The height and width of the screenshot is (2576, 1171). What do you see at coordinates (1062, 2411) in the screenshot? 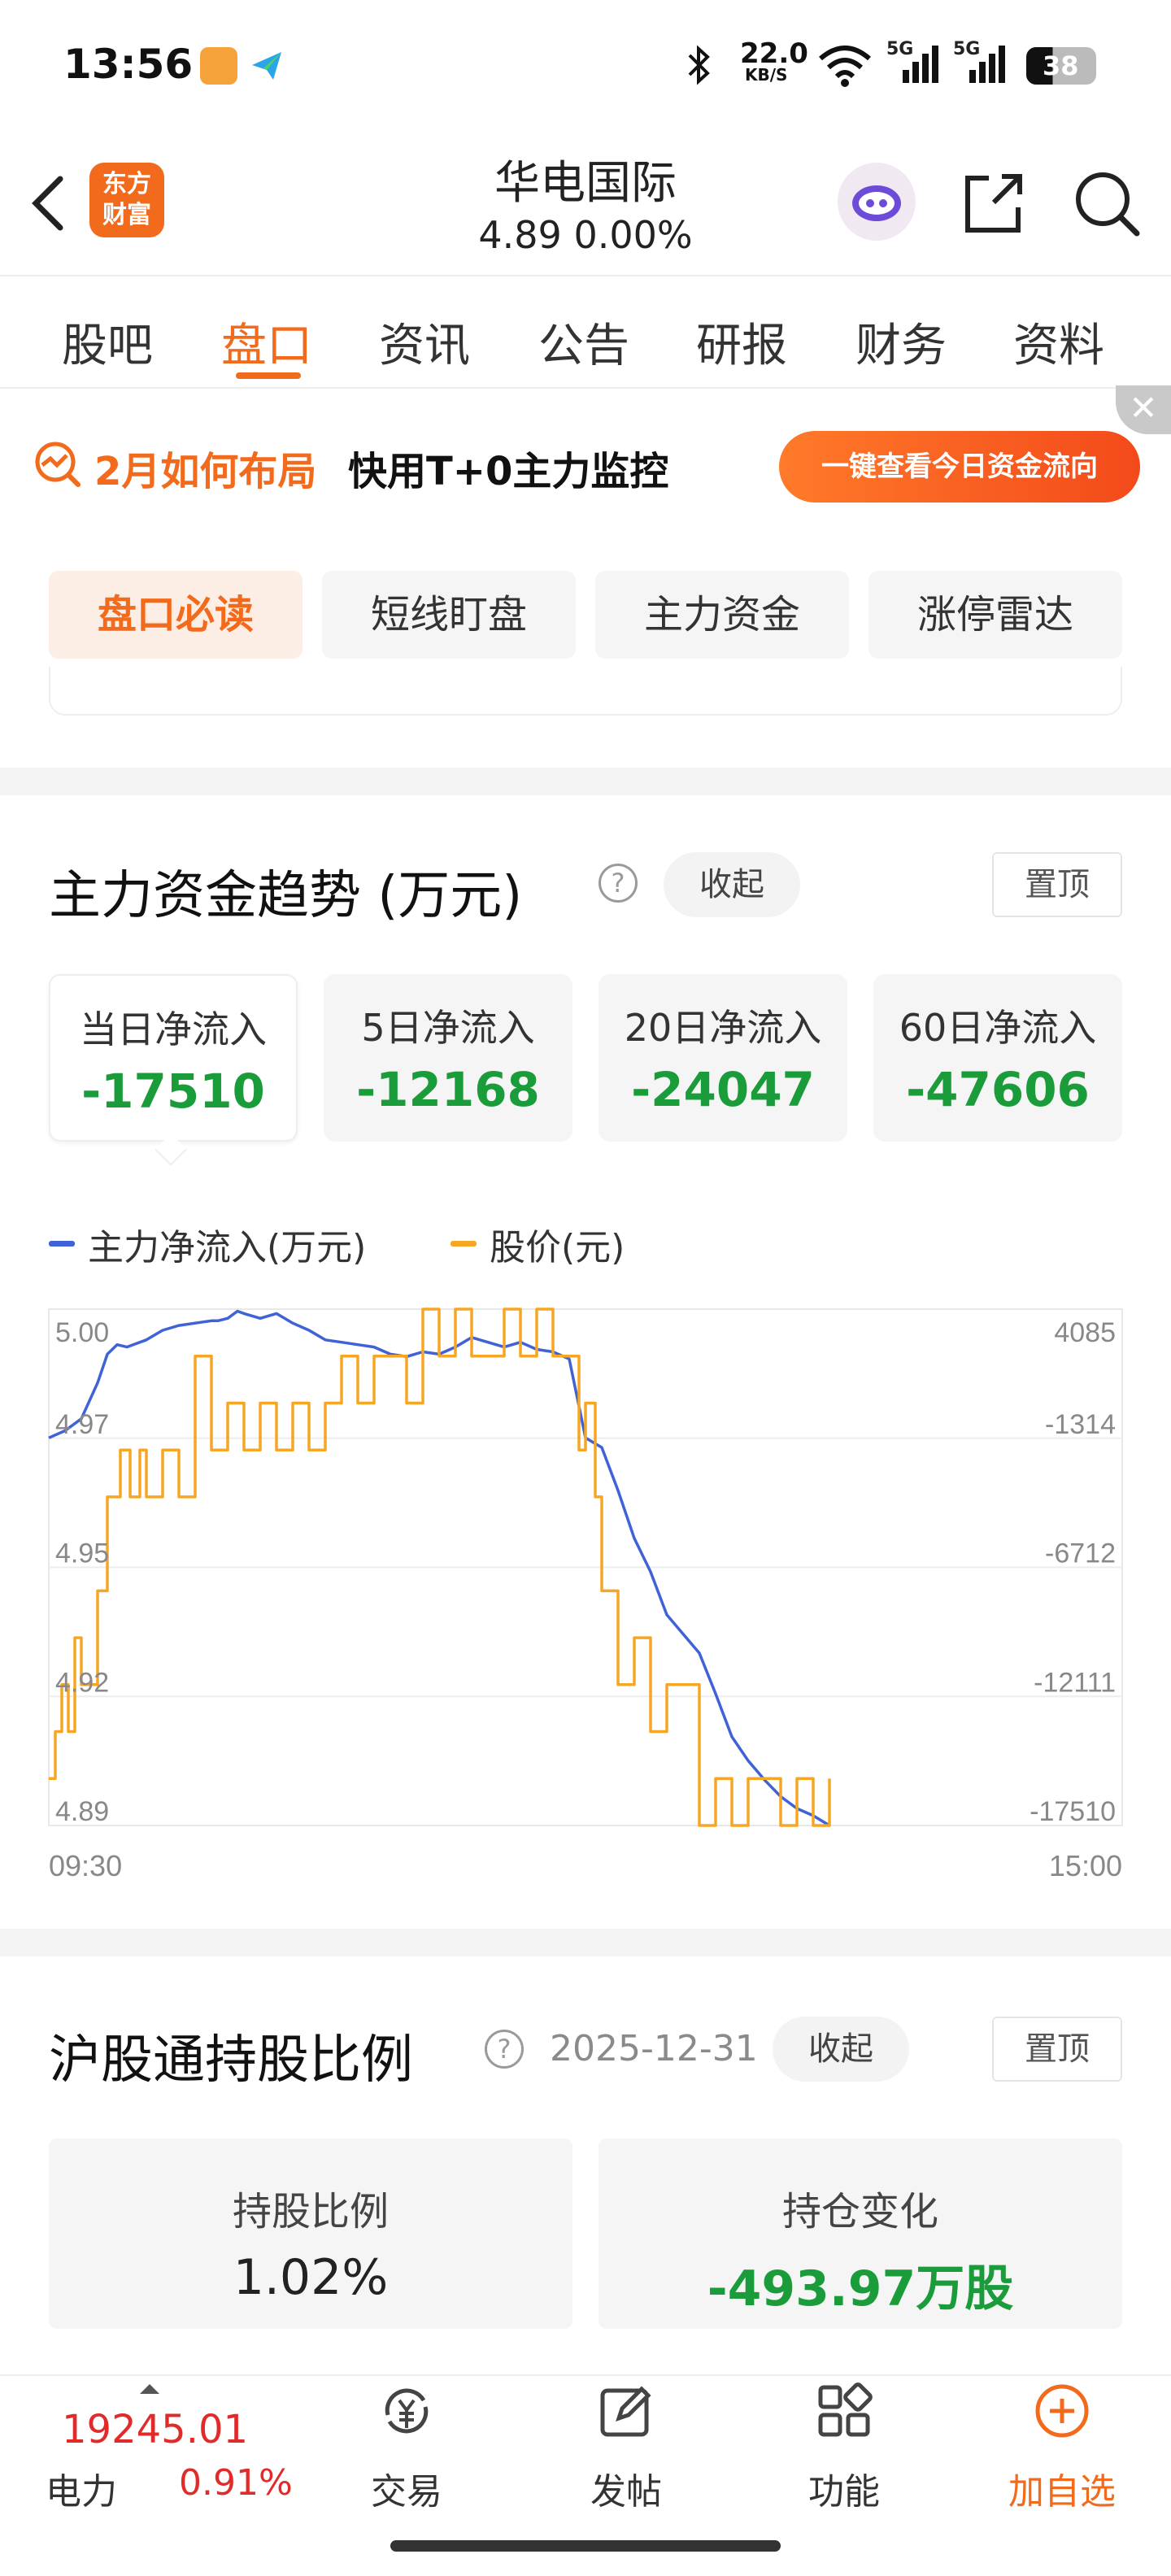
I see `add-circle-icon` at bounding box center [1062, 2411].